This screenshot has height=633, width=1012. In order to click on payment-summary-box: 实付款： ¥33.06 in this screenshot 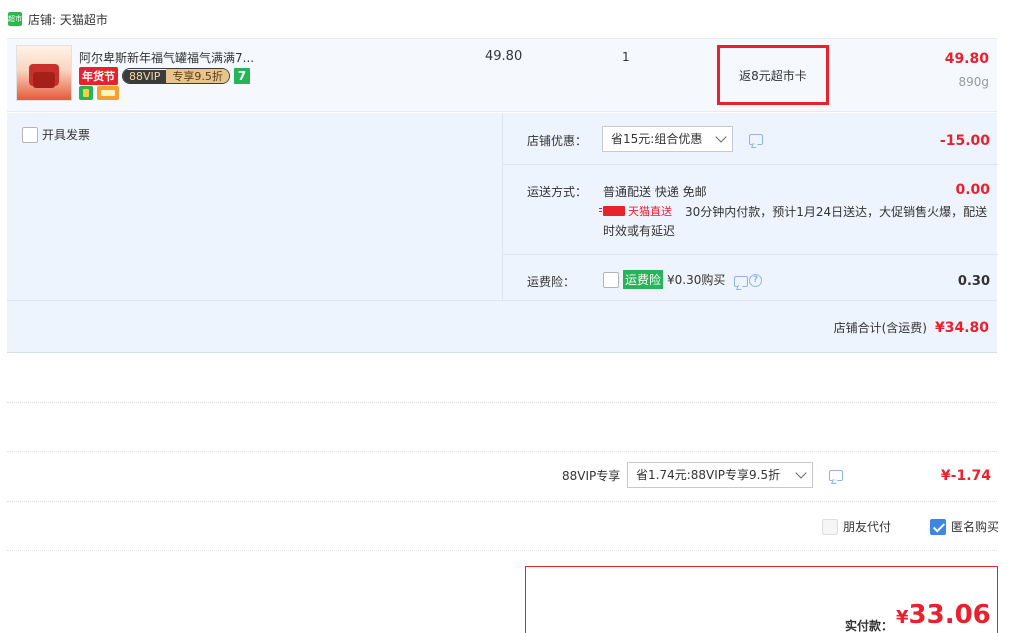, I will do `click(761, 599)`.